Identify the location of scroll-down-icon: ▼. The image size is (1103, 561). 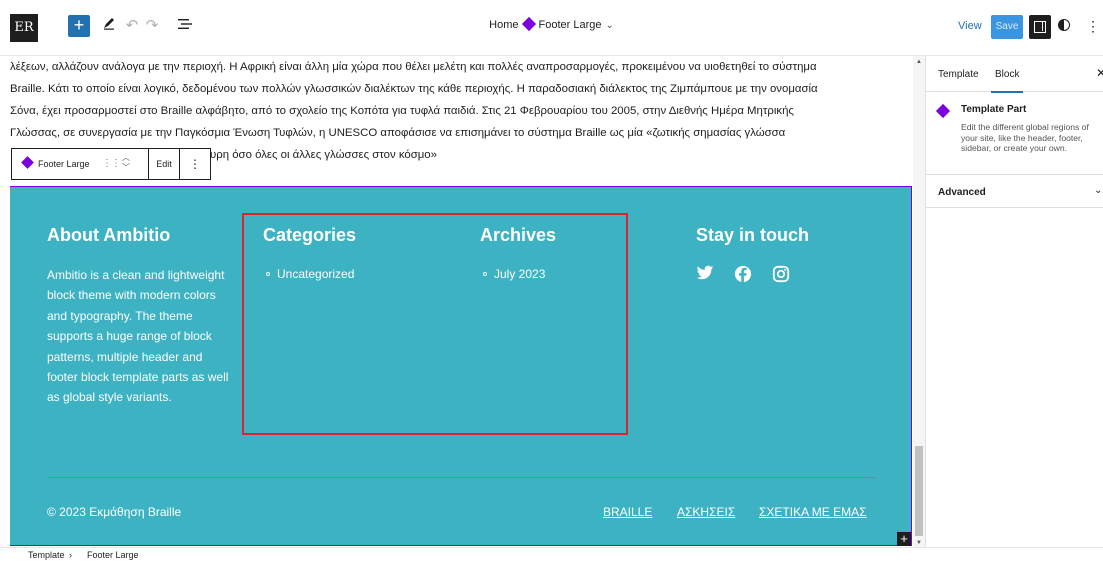
(919, 543).